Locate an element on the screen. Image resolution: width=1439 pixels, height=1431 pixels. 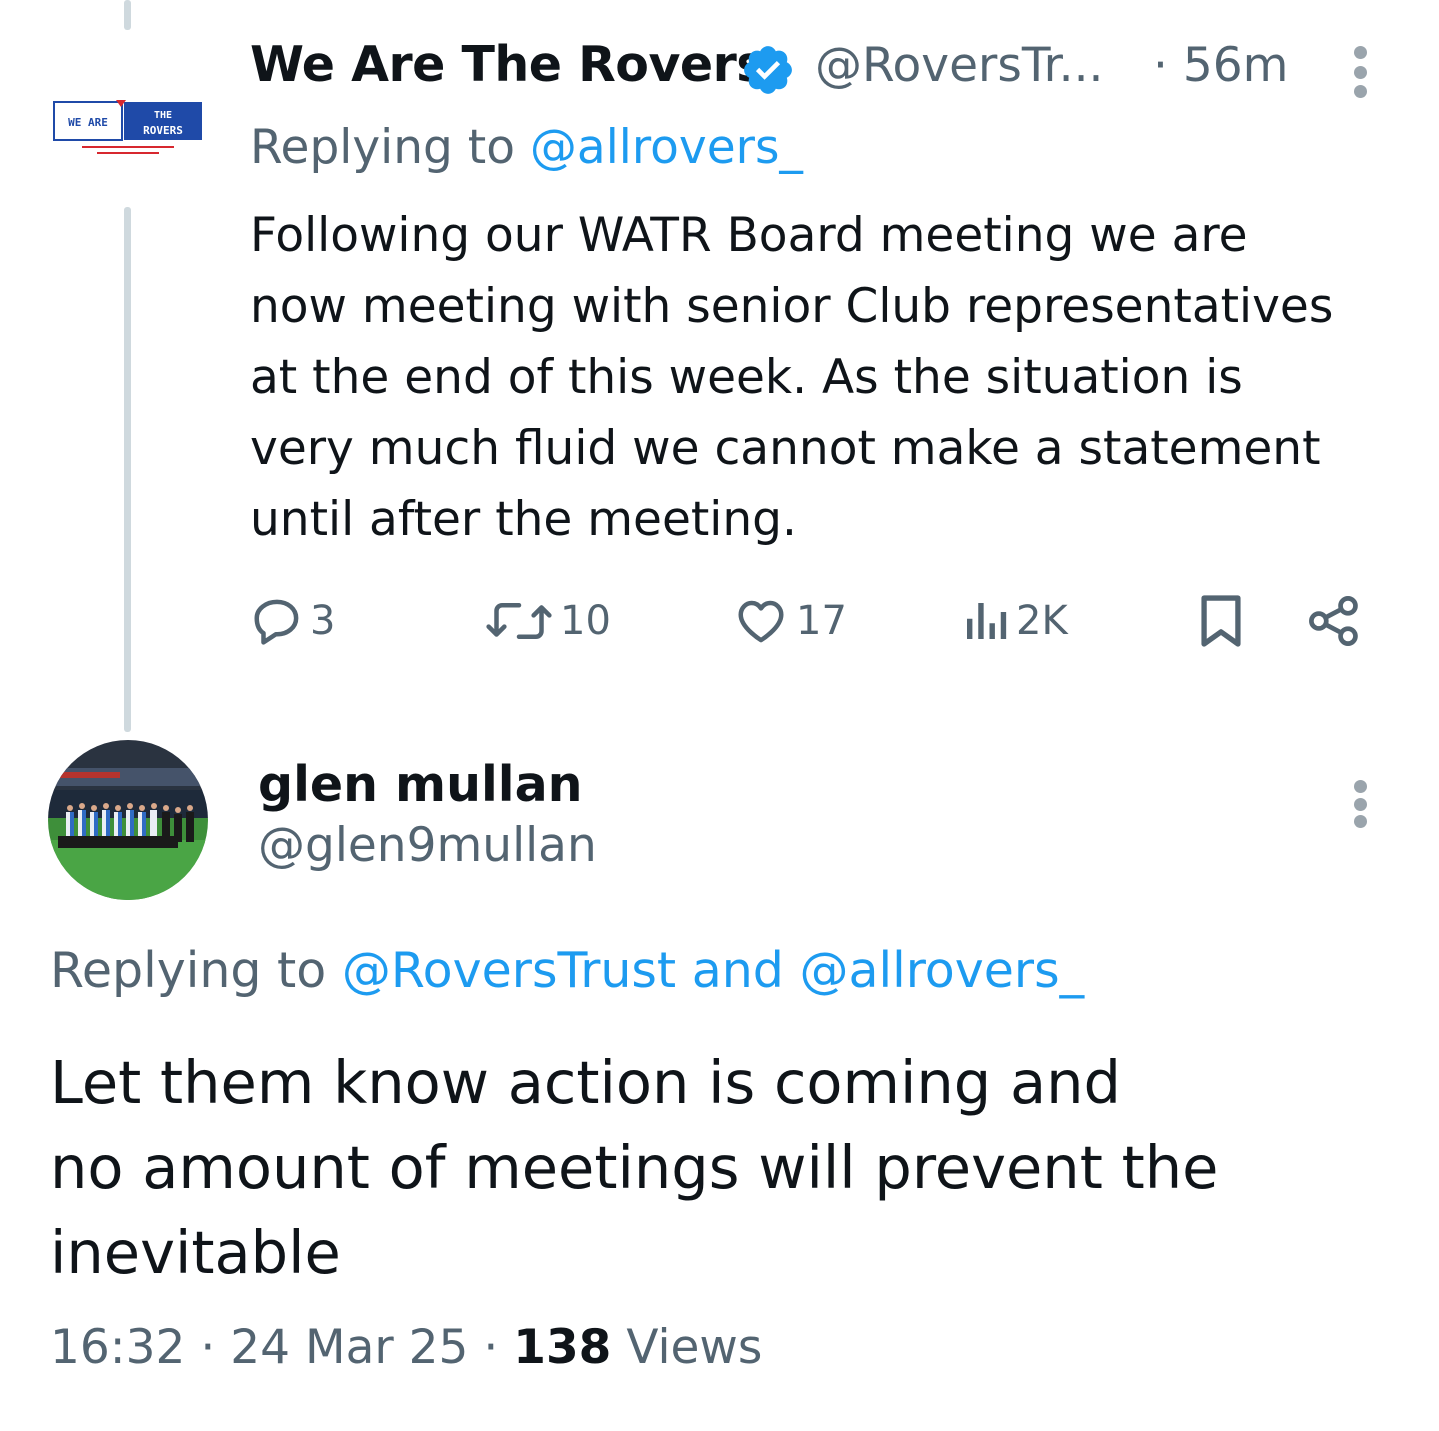
tweet-date: 24 Mar 25 is located at coordinates (349, 1347).